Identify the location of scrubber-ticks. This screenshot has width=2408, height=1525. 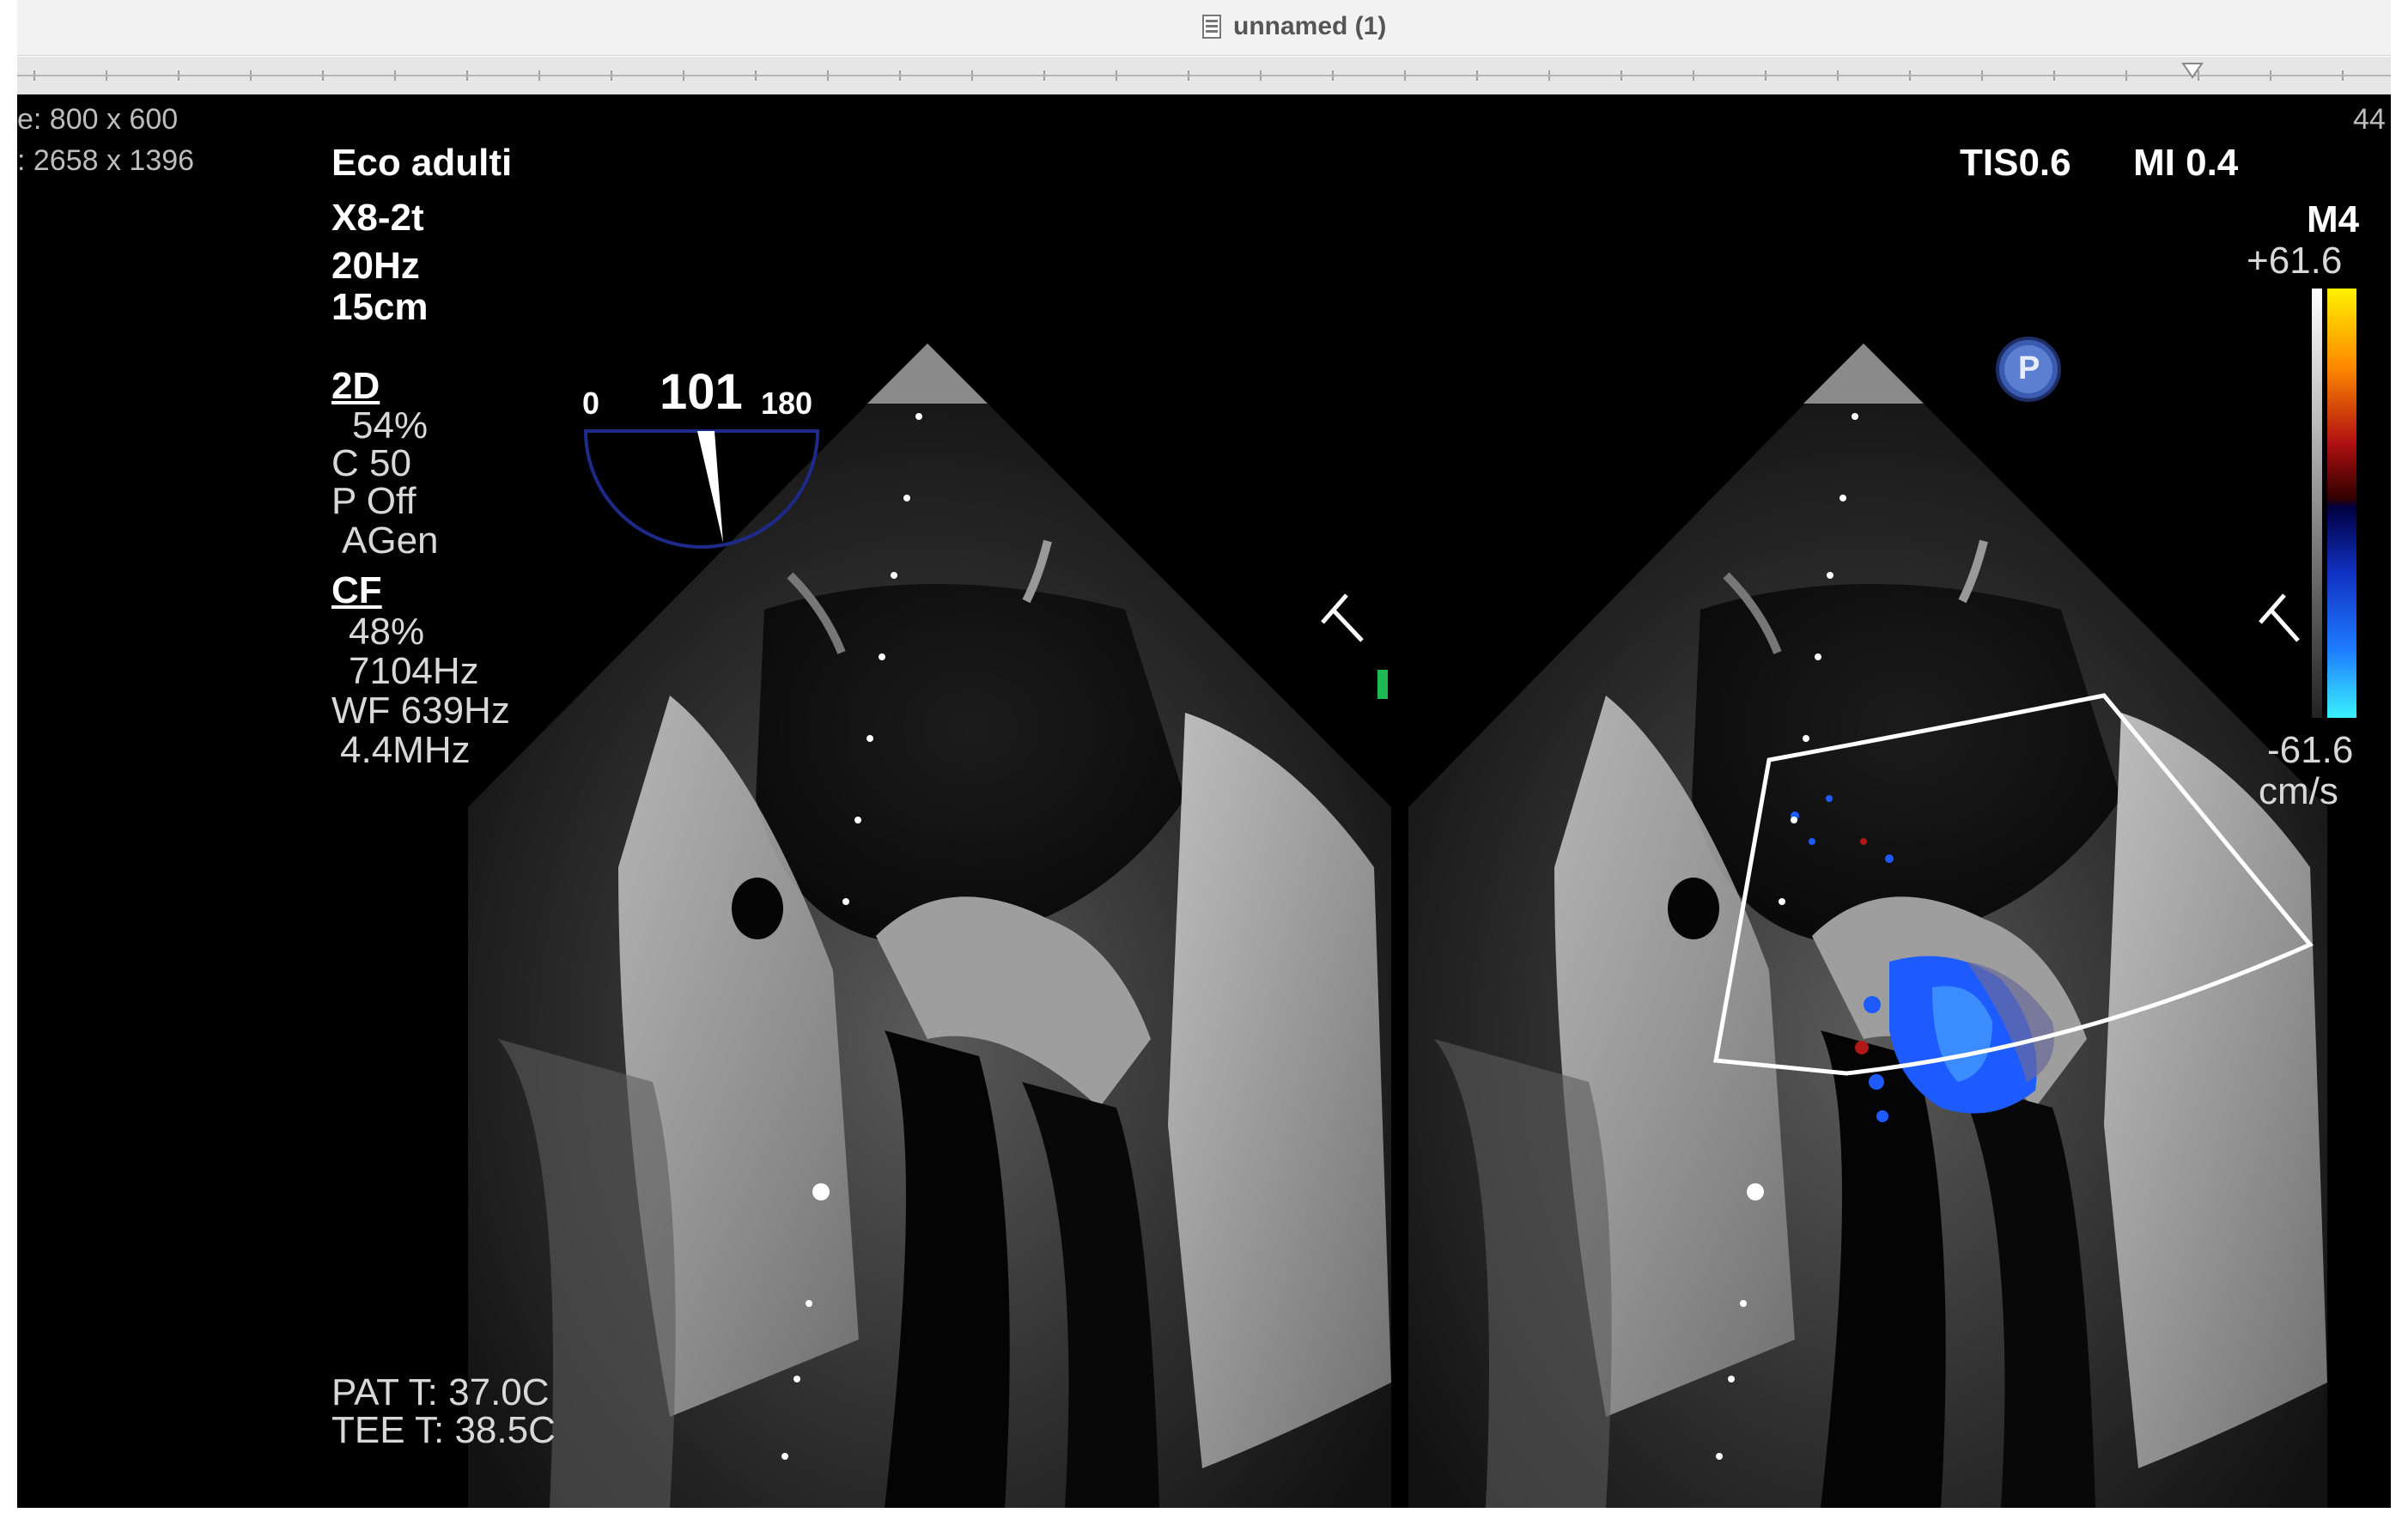
(1204, 75).